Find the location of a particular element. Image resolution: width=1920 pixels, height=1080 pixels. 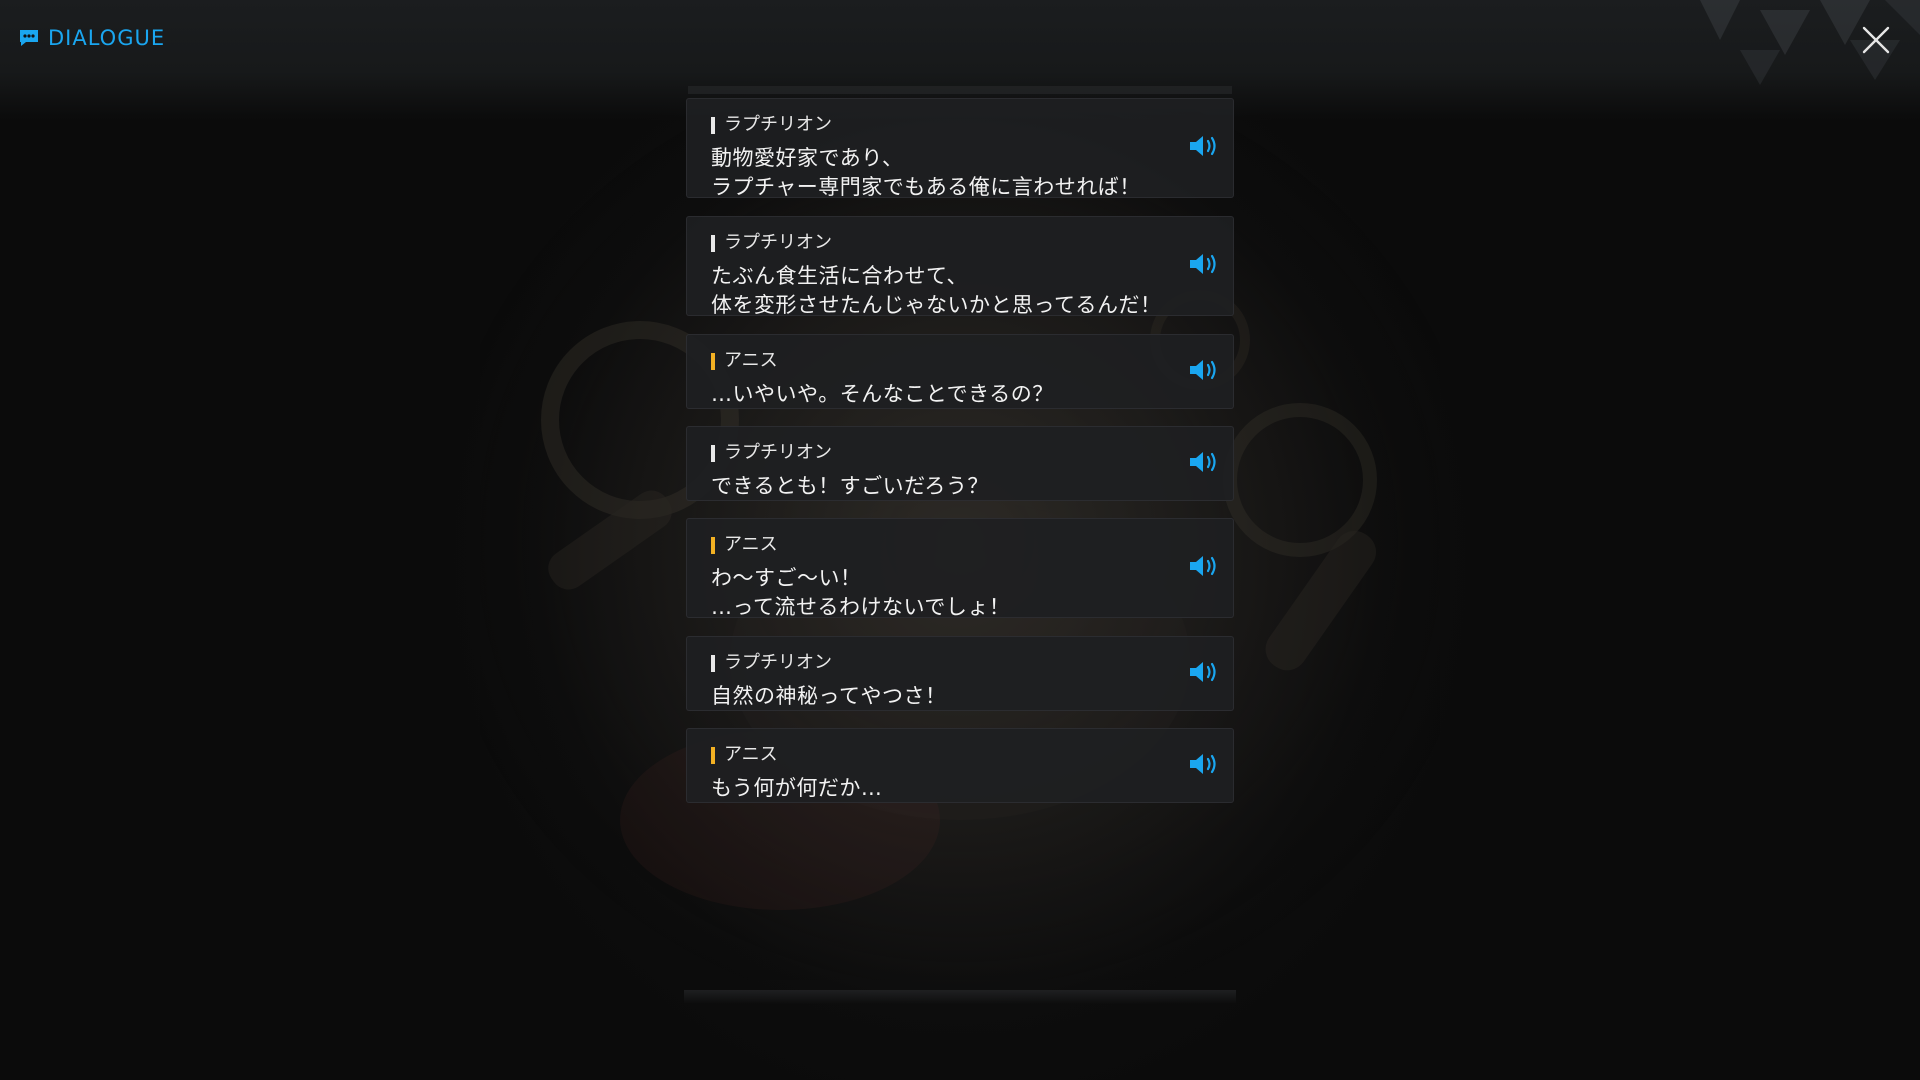

dialogue-line: 体を変形させたんじゃないかと思ってるんだ！ is located at coordinates (936, 305).